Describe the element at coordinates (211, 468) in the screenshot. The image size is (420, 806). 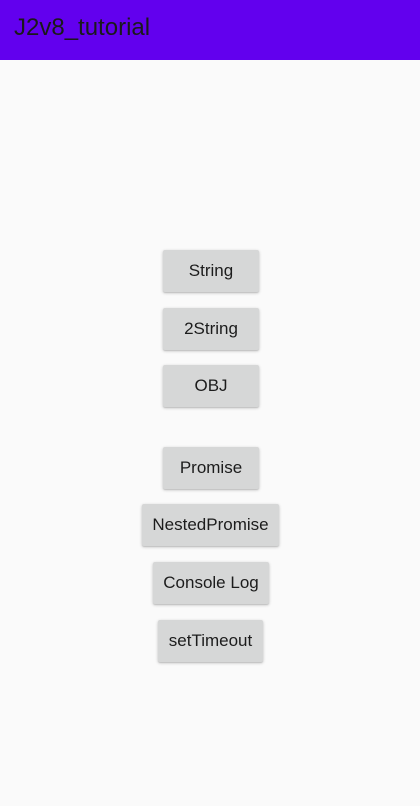
I see `promise-button: Promise` at that location.